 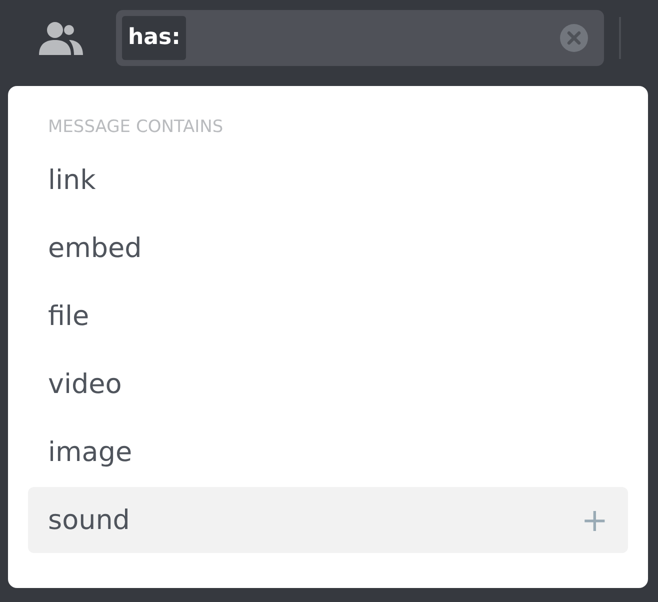 I want to click on search-token: has:, so click(x=154, y=38).